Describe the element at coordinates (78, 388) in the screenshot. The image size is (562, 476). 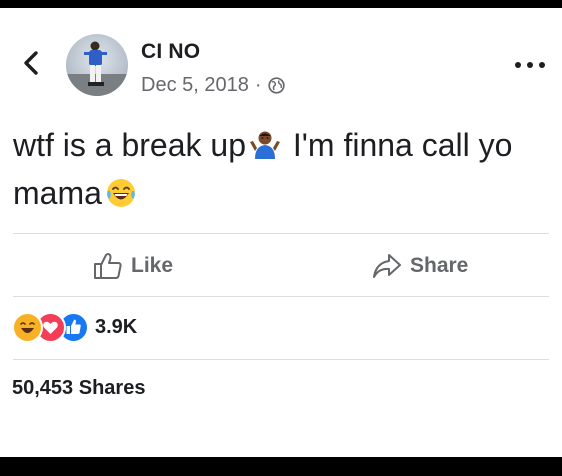
I see `shares-count: 50,453 Shares` at that location.